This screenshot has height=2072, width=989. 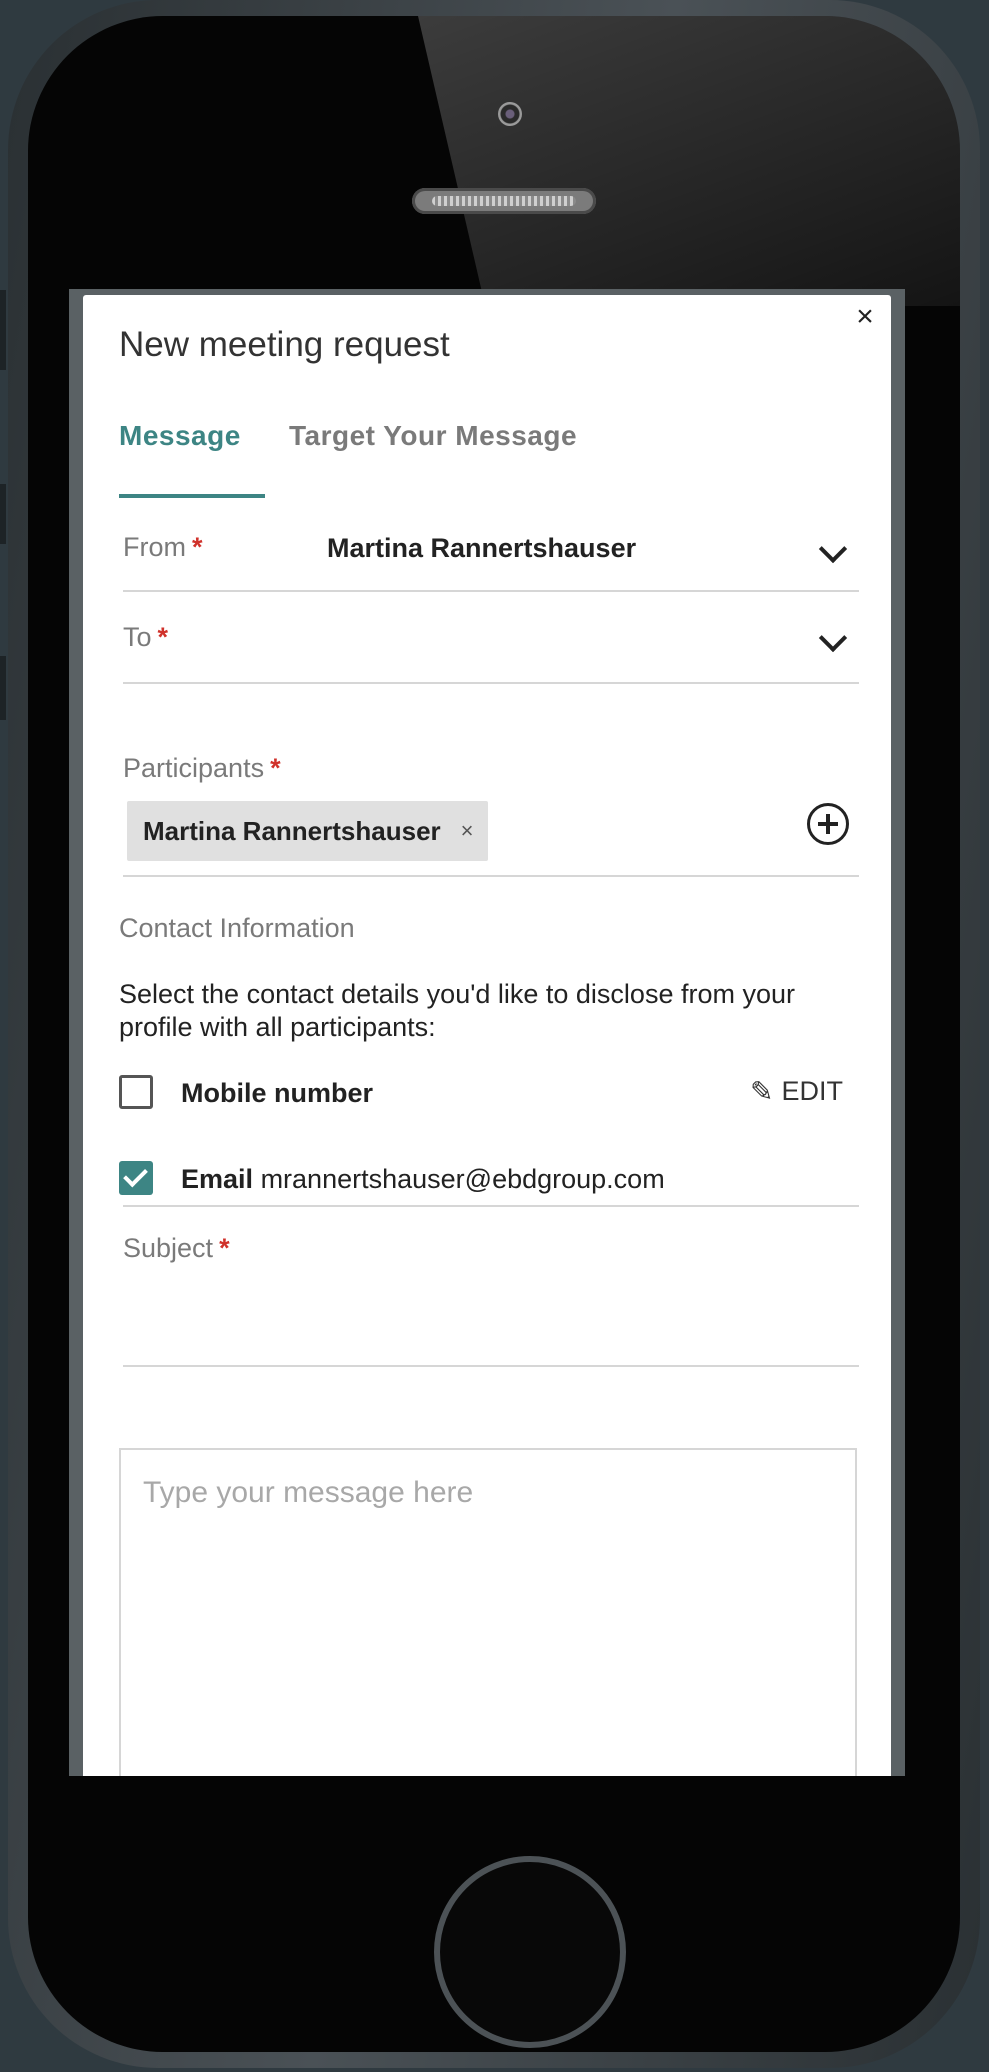 I want to click on mobile-number-checkbox, so click(x=136, y=1092).